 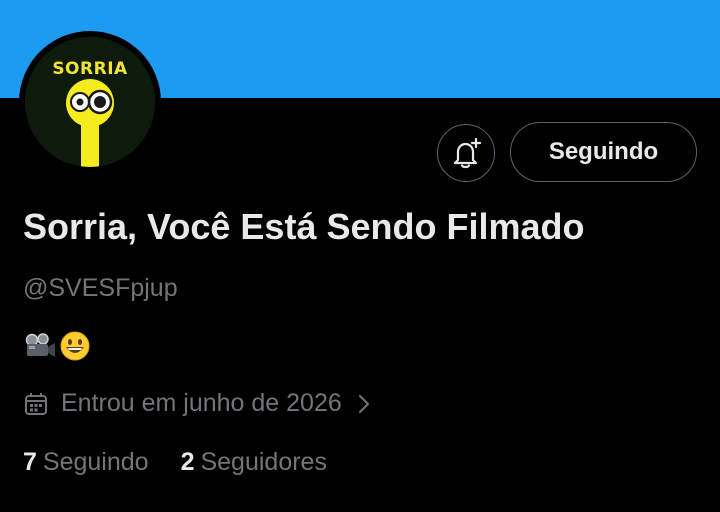 I want to click on avatar-logo-text: SORRIA, so click(x=90, y=69).